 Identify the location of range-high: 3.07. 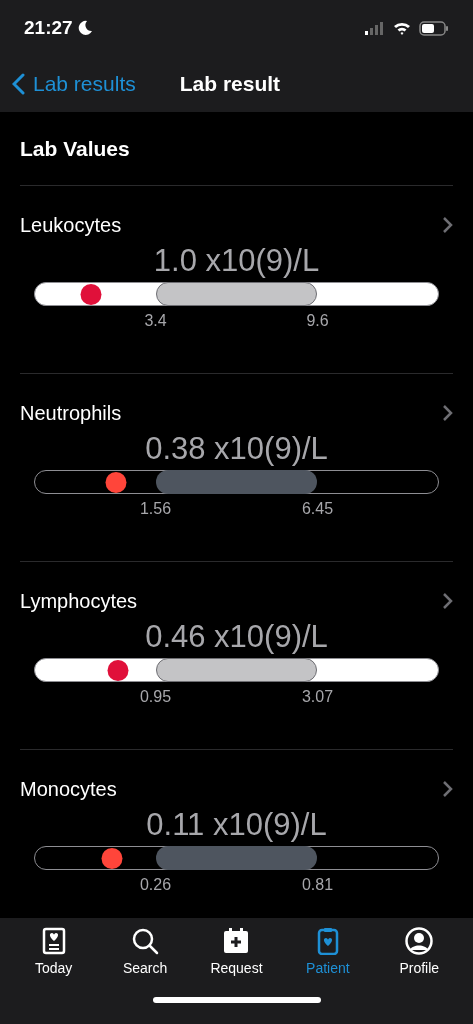
(317, 697).